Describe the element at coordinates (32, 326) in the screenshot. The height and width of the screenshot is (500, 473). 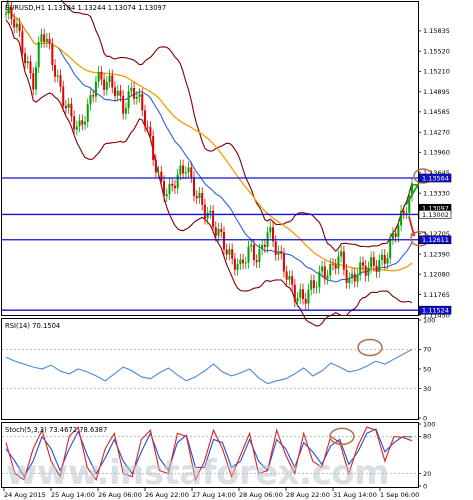
I see `rsi-label: RSI(14) 70.1504` at that location.